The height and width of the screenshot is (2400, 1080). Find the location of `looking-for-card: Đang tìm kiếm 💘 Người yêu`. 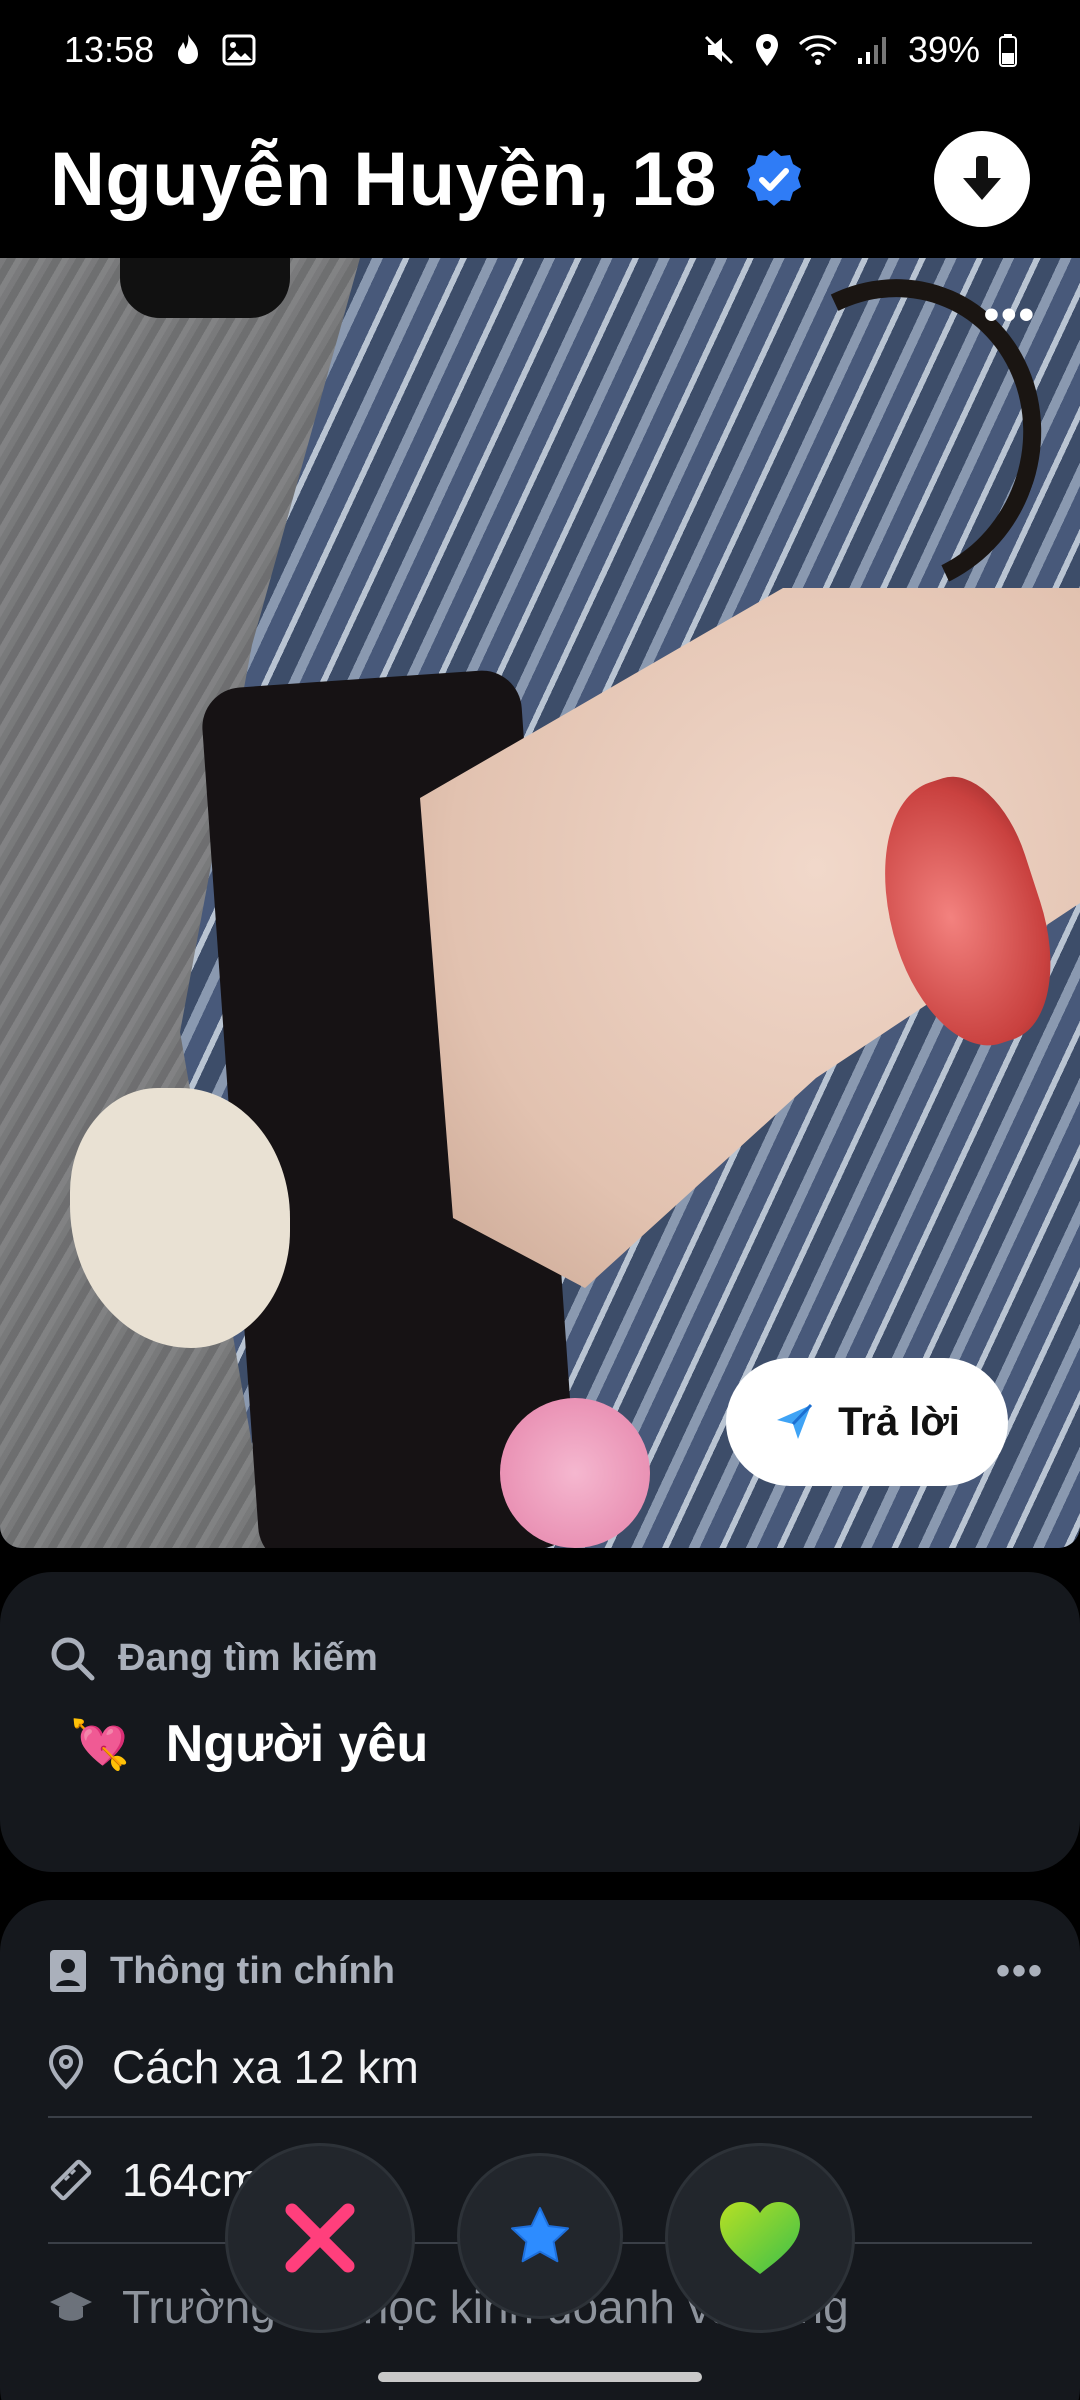

looking-for-card: Đang tìm kiếm 💘 Người yêu is located at coordinates (540, 1722).